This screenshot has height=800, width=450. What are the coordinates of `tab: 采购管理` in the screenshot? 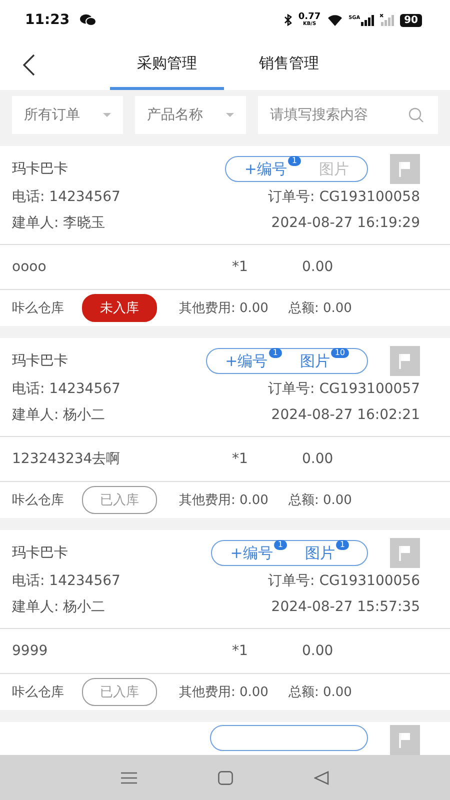 It's located at (167, 65).